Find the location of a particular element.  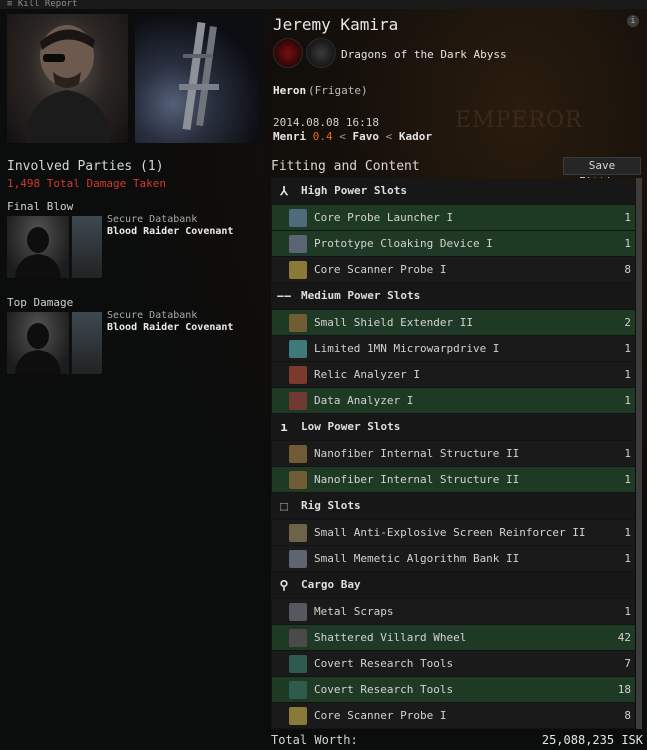

section-cargo-bay: ⚲ Cargo Bay is located at coordinates (453, 585).